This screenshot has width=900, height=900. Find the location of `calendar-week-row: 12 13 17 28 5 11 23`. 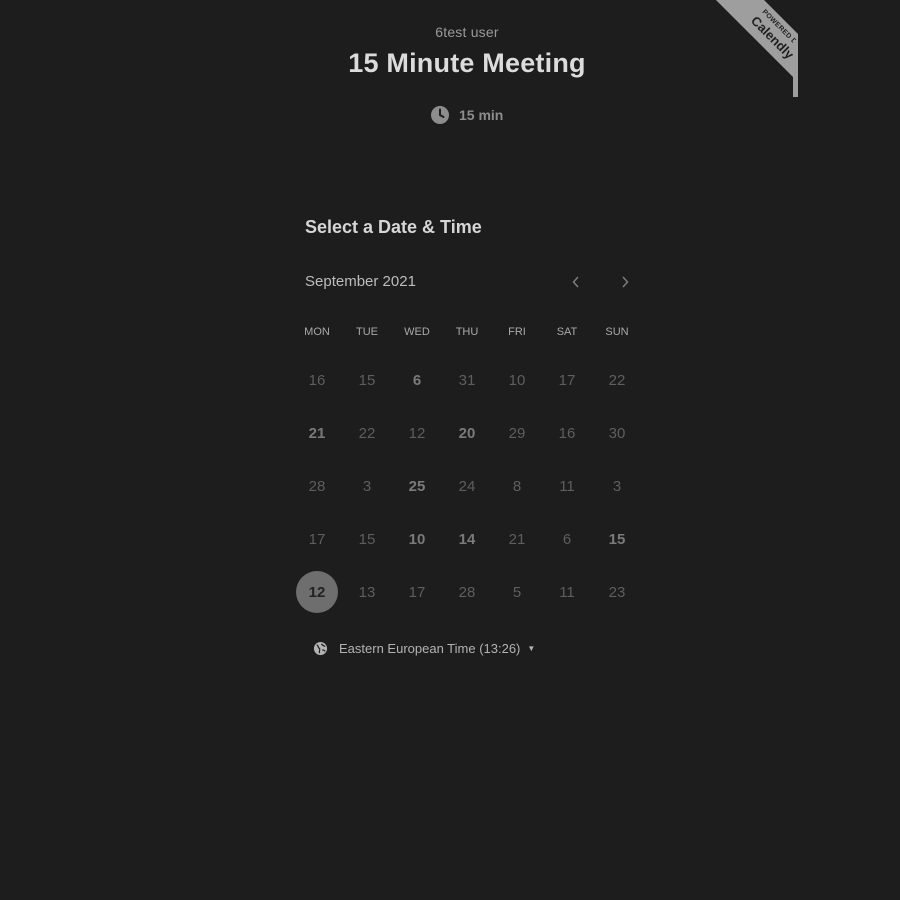

calendar-week-row: 12 13 17 28 5 11 23 is located at coordinates (468, 596).